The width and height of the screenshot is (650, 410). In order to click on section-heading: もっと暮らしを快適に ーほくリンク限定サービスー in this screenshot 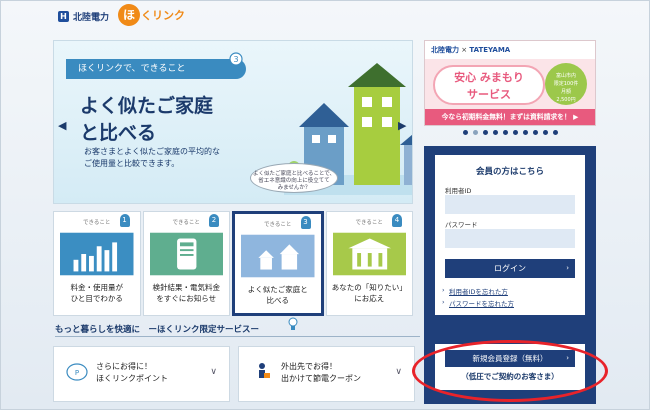, I will do `click(157, 330)`.